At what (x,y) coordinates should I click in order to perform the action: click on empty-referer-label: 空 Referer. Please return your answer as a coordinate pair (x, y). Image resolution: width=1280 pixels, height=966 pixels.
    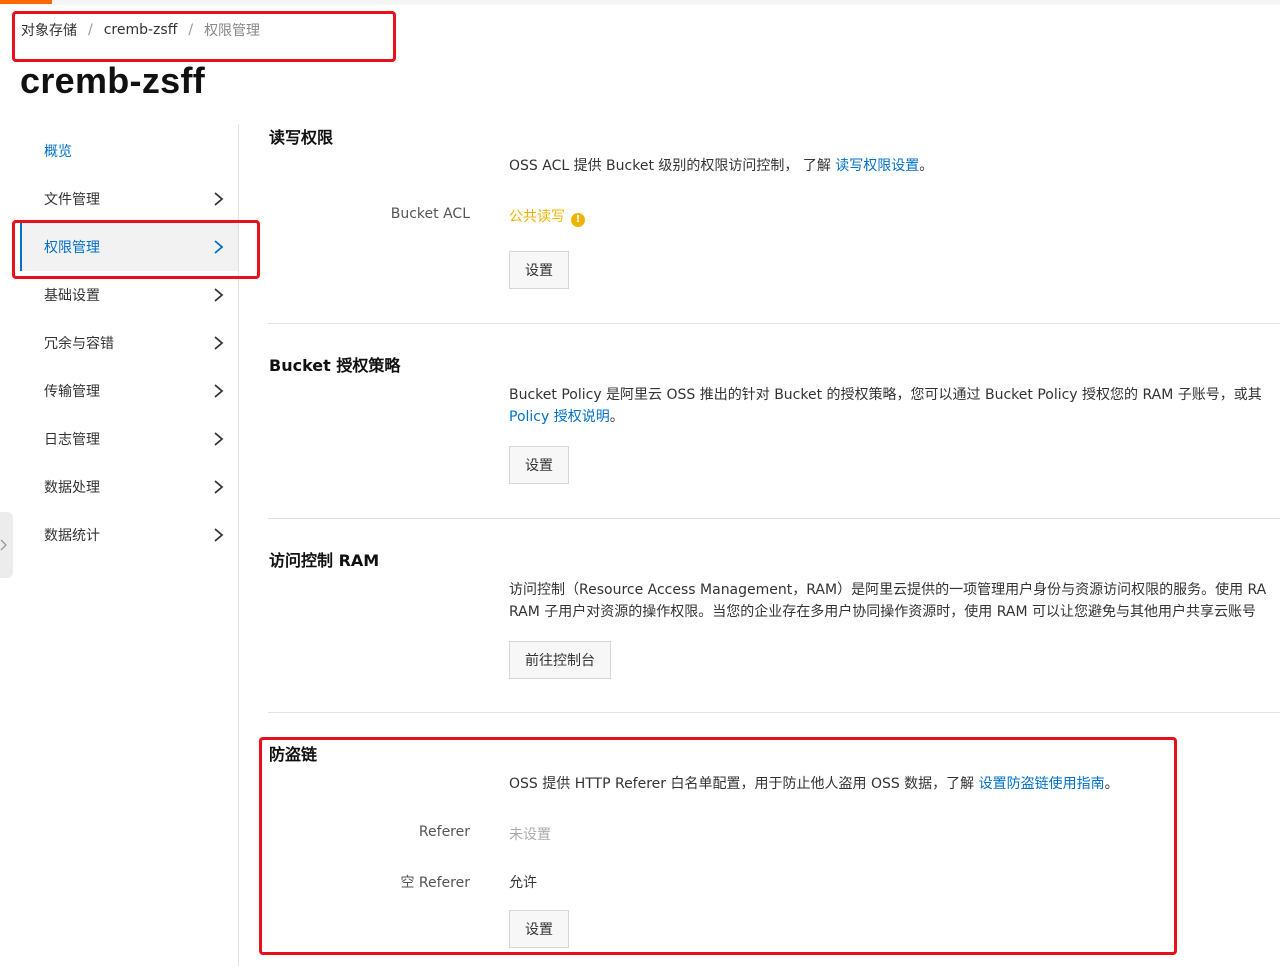
    Looking at the image, I should click on (435, 883).